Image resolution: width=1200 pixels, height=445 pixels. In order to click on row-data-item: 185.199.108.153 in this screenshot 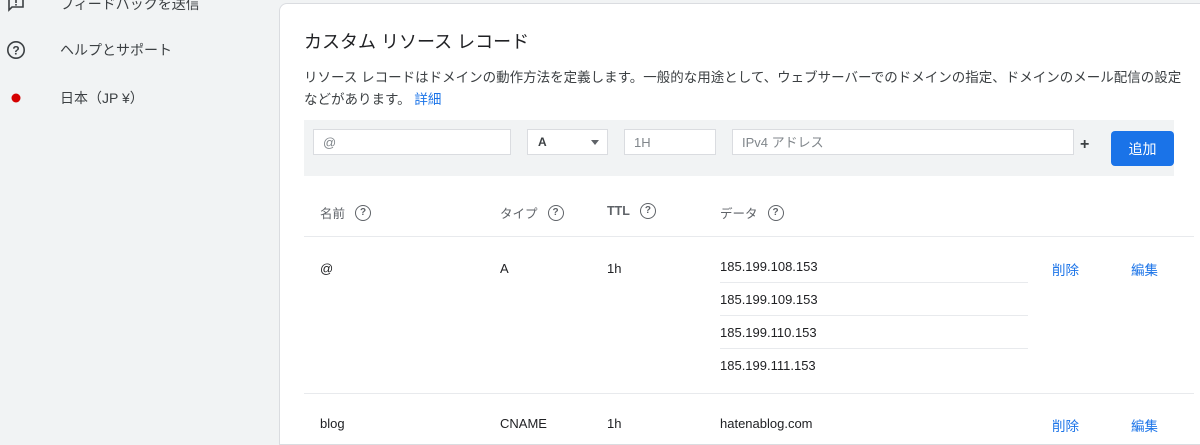, I will do `click(874, 266)`.